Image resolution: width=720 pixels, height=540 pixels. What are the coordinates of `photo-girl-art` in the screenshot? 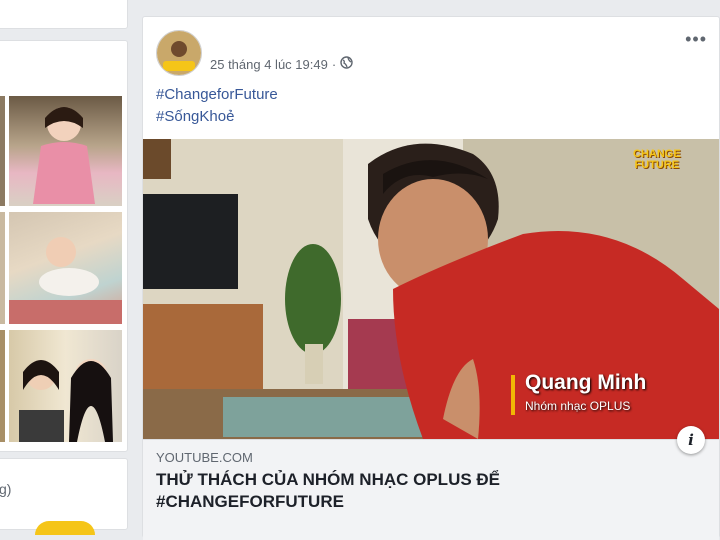 It's located at (64, 155).